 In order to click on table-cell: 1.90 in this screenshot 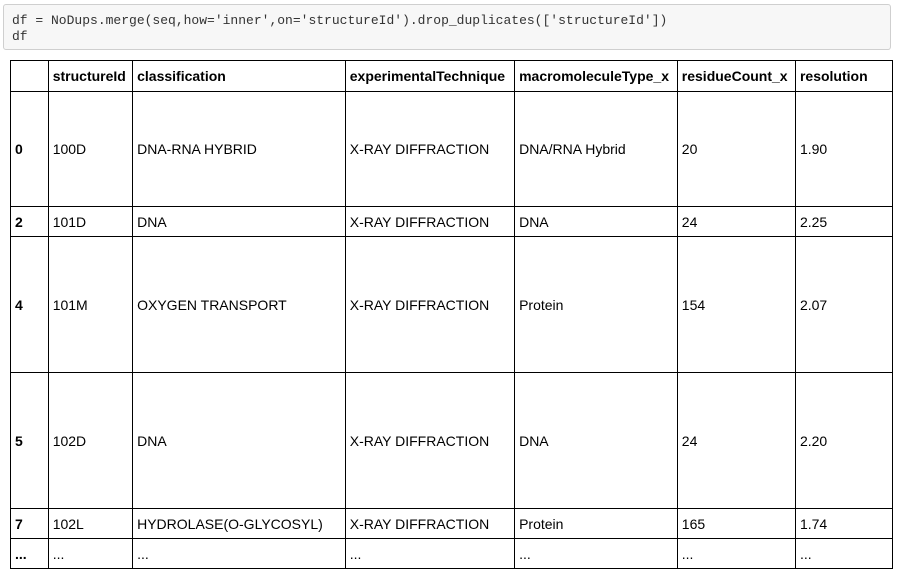, I will do `click(843, 149)`.